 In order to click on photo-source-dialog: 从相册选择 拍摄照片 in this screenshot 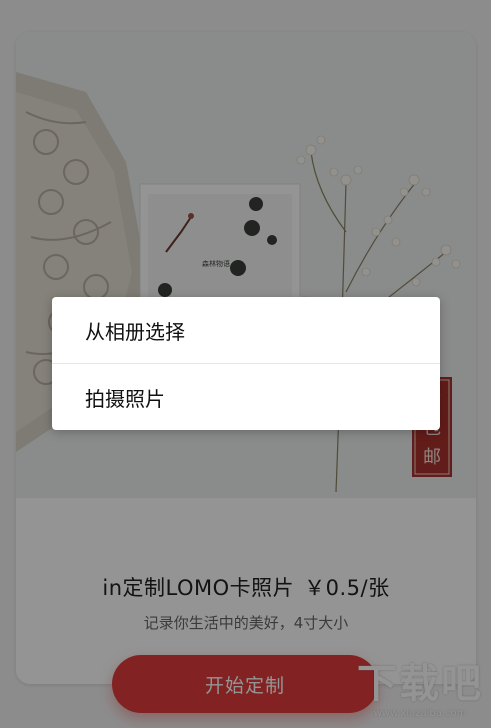, I will do `click(246, 363)`.